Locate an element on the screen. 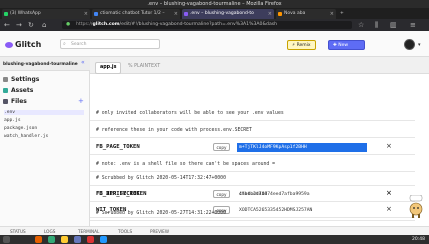  browser-tab-chatbot-tutor: ctiomatic chatbot Tutor 1/2 – × is located at coordinates (136, 14).